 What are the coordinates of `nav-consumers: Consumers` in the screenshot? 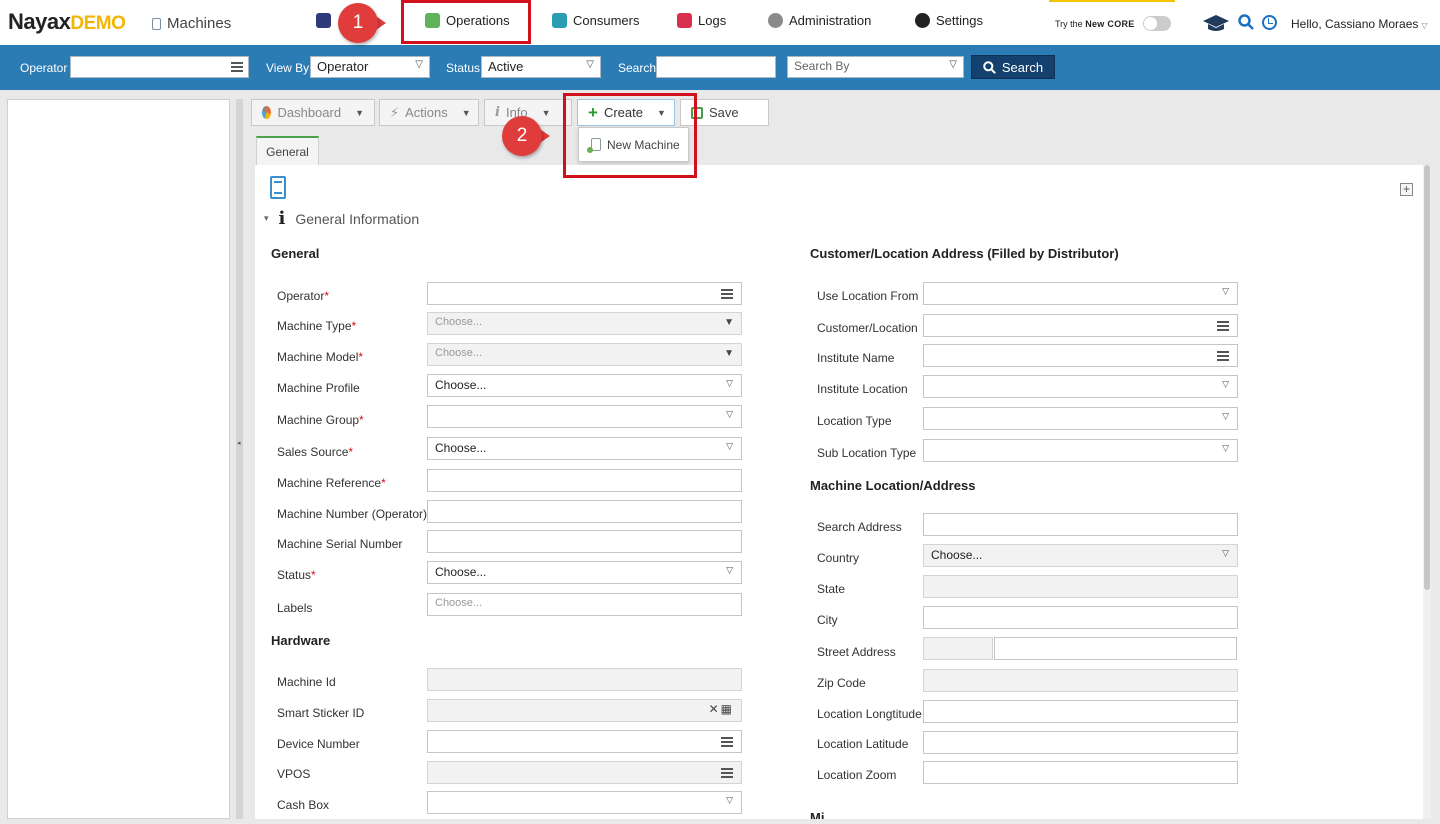 It's located at (595, 20).